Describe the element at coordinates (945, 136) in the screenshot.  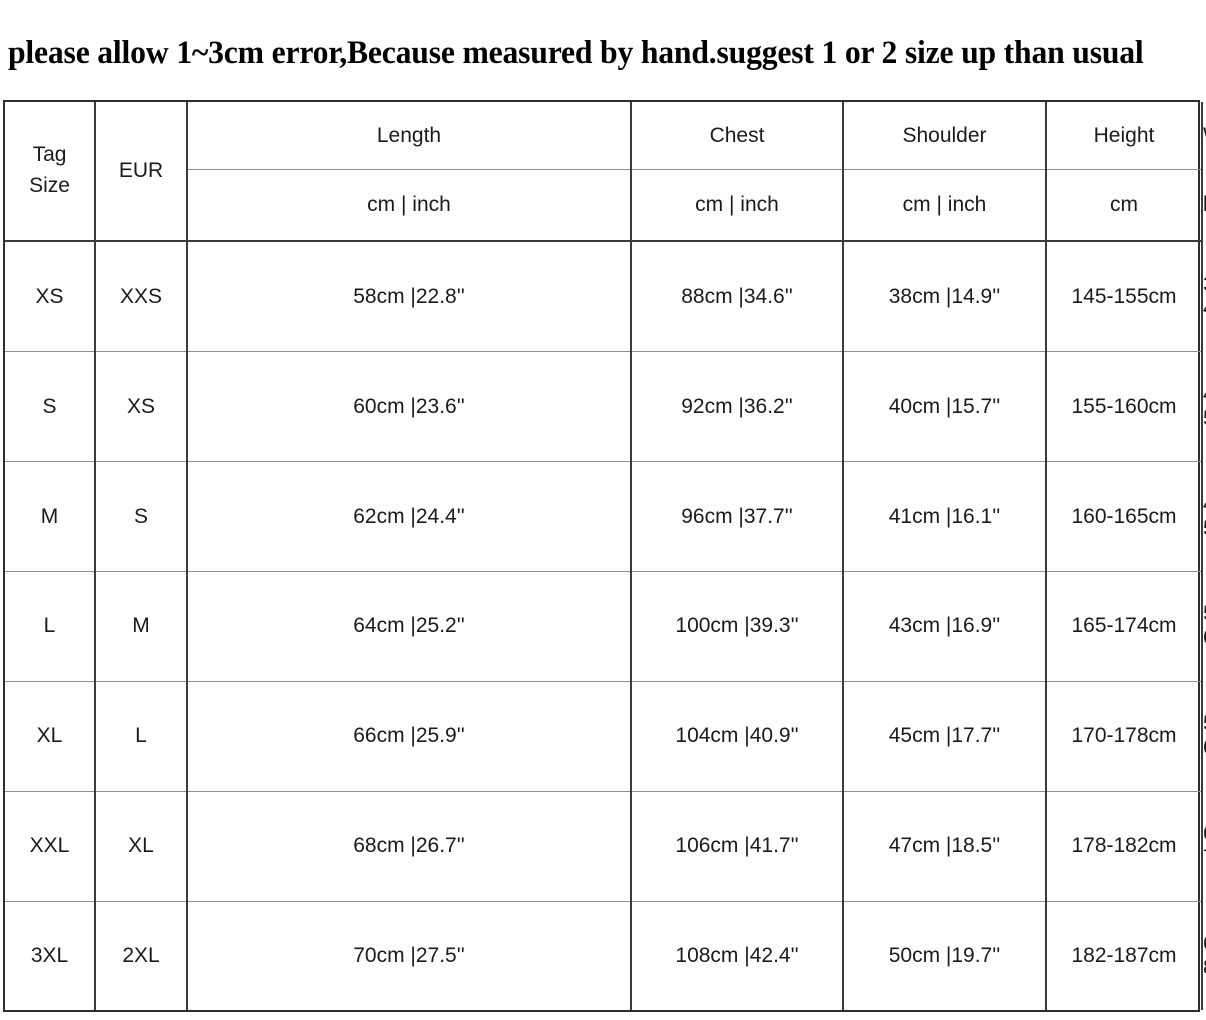
I see `header-shoulder: Shoulder` at that location.